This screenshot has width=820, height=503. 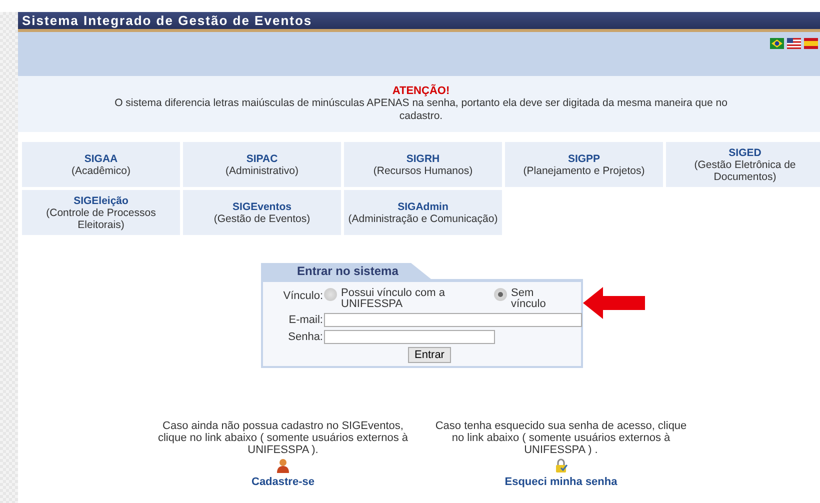 I want to click on login-button: Entrar, so click(x=430, y=355).